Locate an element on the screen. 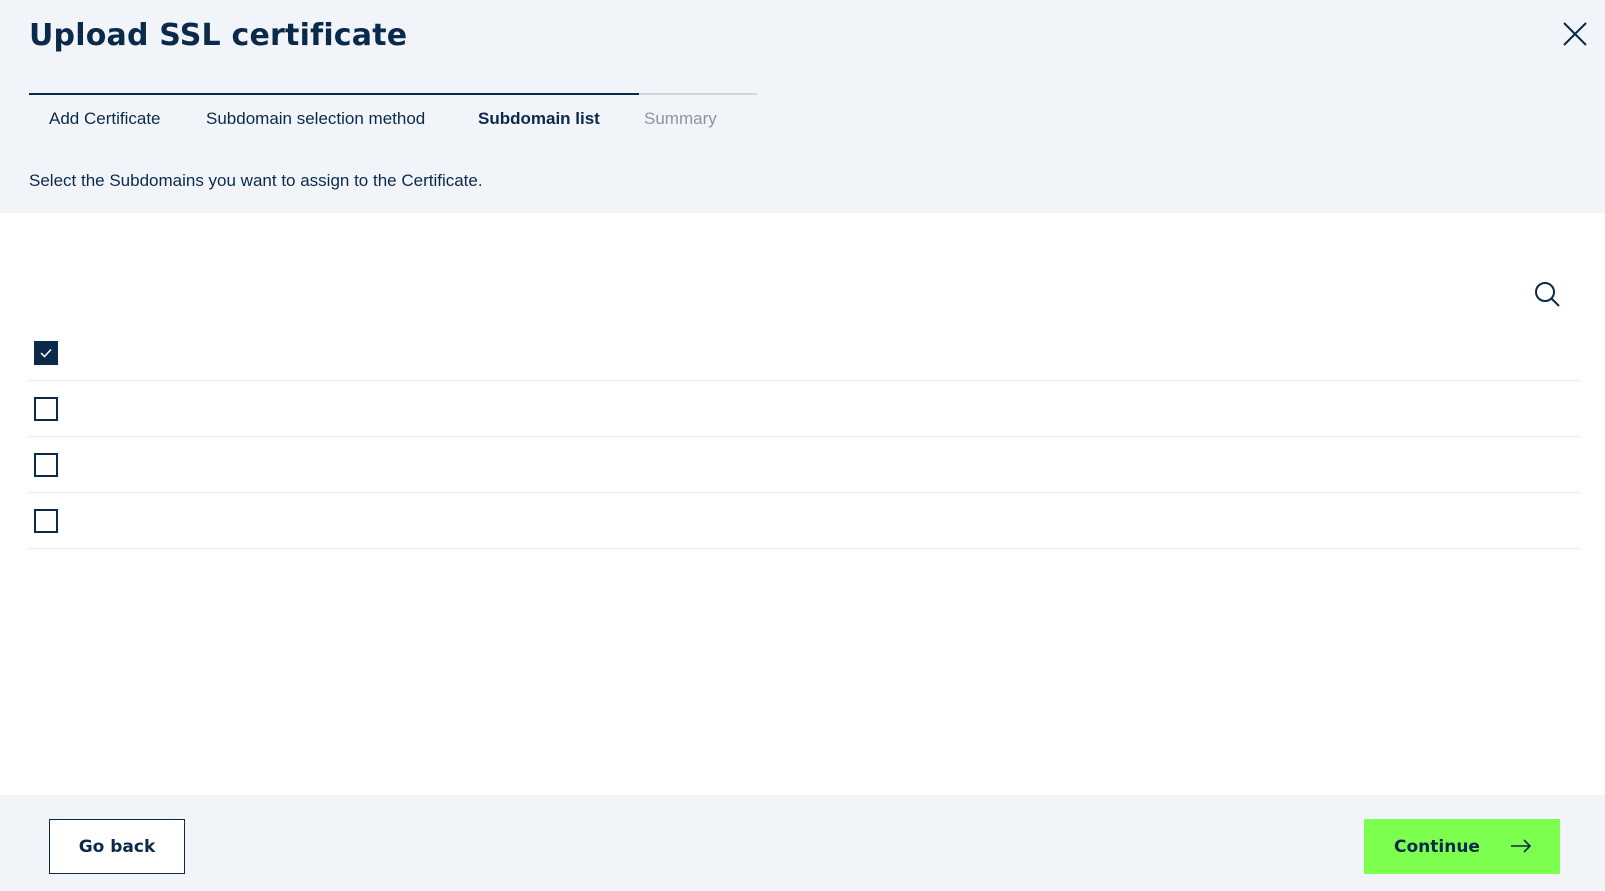 Image resolution: width=1605 pixels, height=891 pixels. step-add-certificate: Add Certificate is located at coordinates (105, 119).